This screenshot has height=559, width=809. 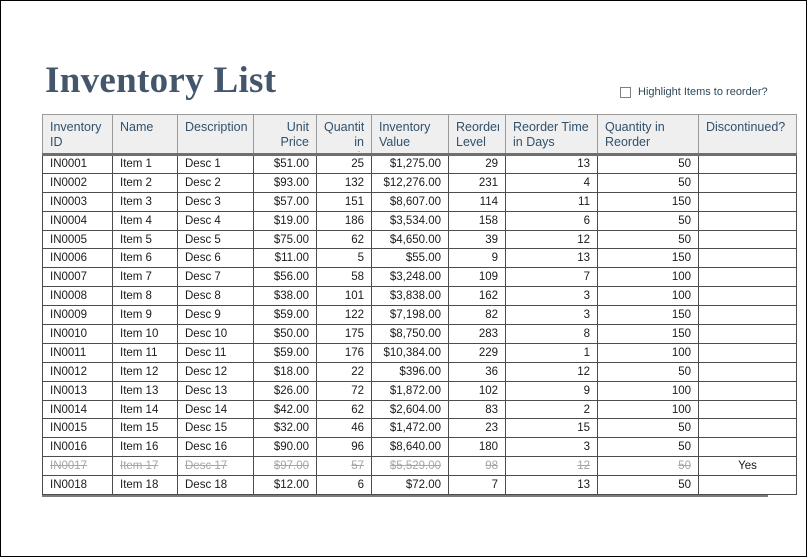 What do you see at coordinates (410, 296) in the screenshot?
I see `cell-inventory-value: $3,838.00` at bounding box center [410, 296].